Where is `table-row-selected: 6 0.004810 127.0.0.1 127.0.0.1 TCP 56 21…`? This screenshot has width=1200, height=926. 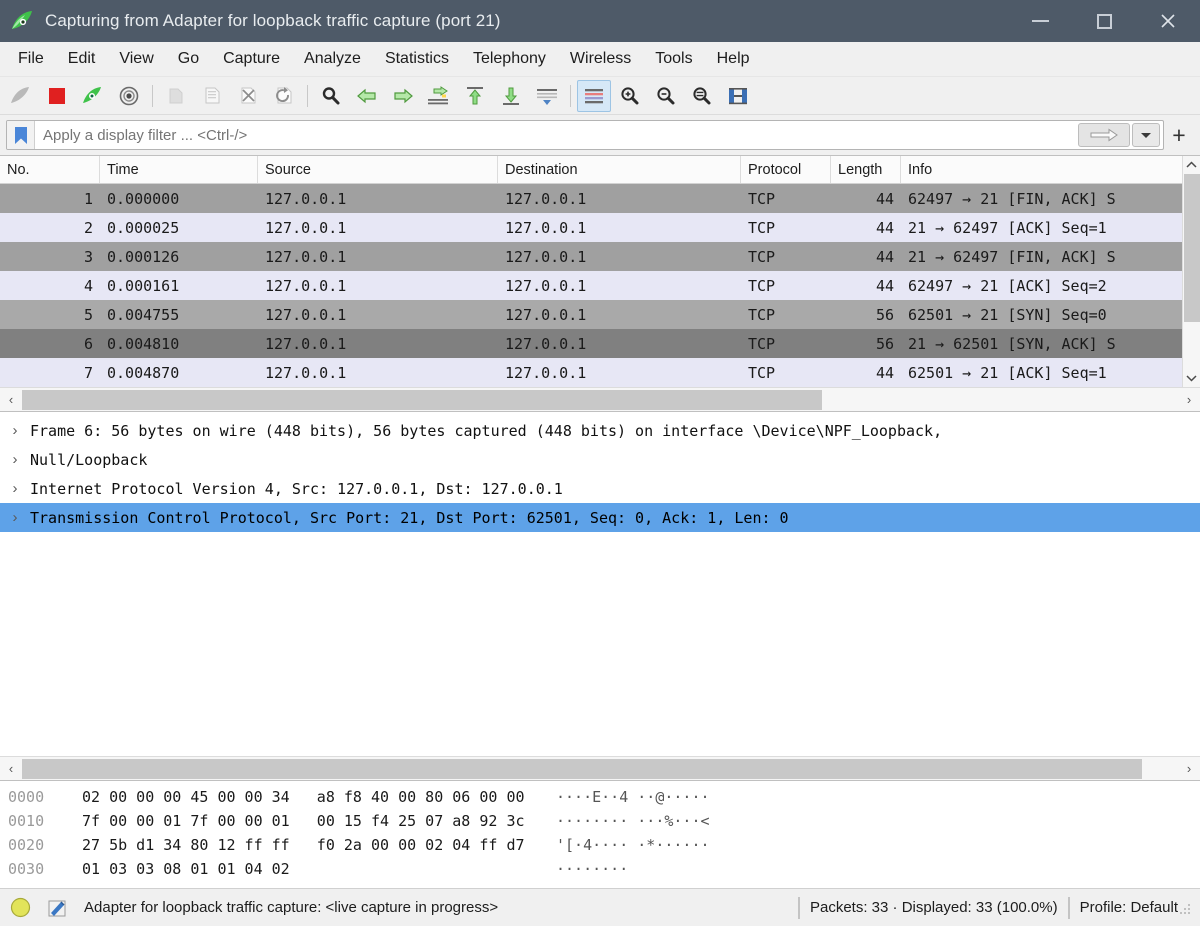
table-row-selected: 6 0.004810 127.0.0.1 127.0.0.1 TCP 56 21… is located at coordinates (591, 343).